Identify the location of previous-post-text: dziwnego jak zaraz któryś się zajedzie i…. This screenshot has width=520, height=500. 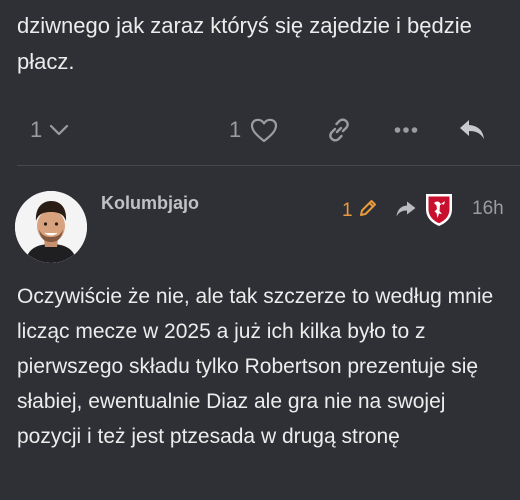
(244, 43).